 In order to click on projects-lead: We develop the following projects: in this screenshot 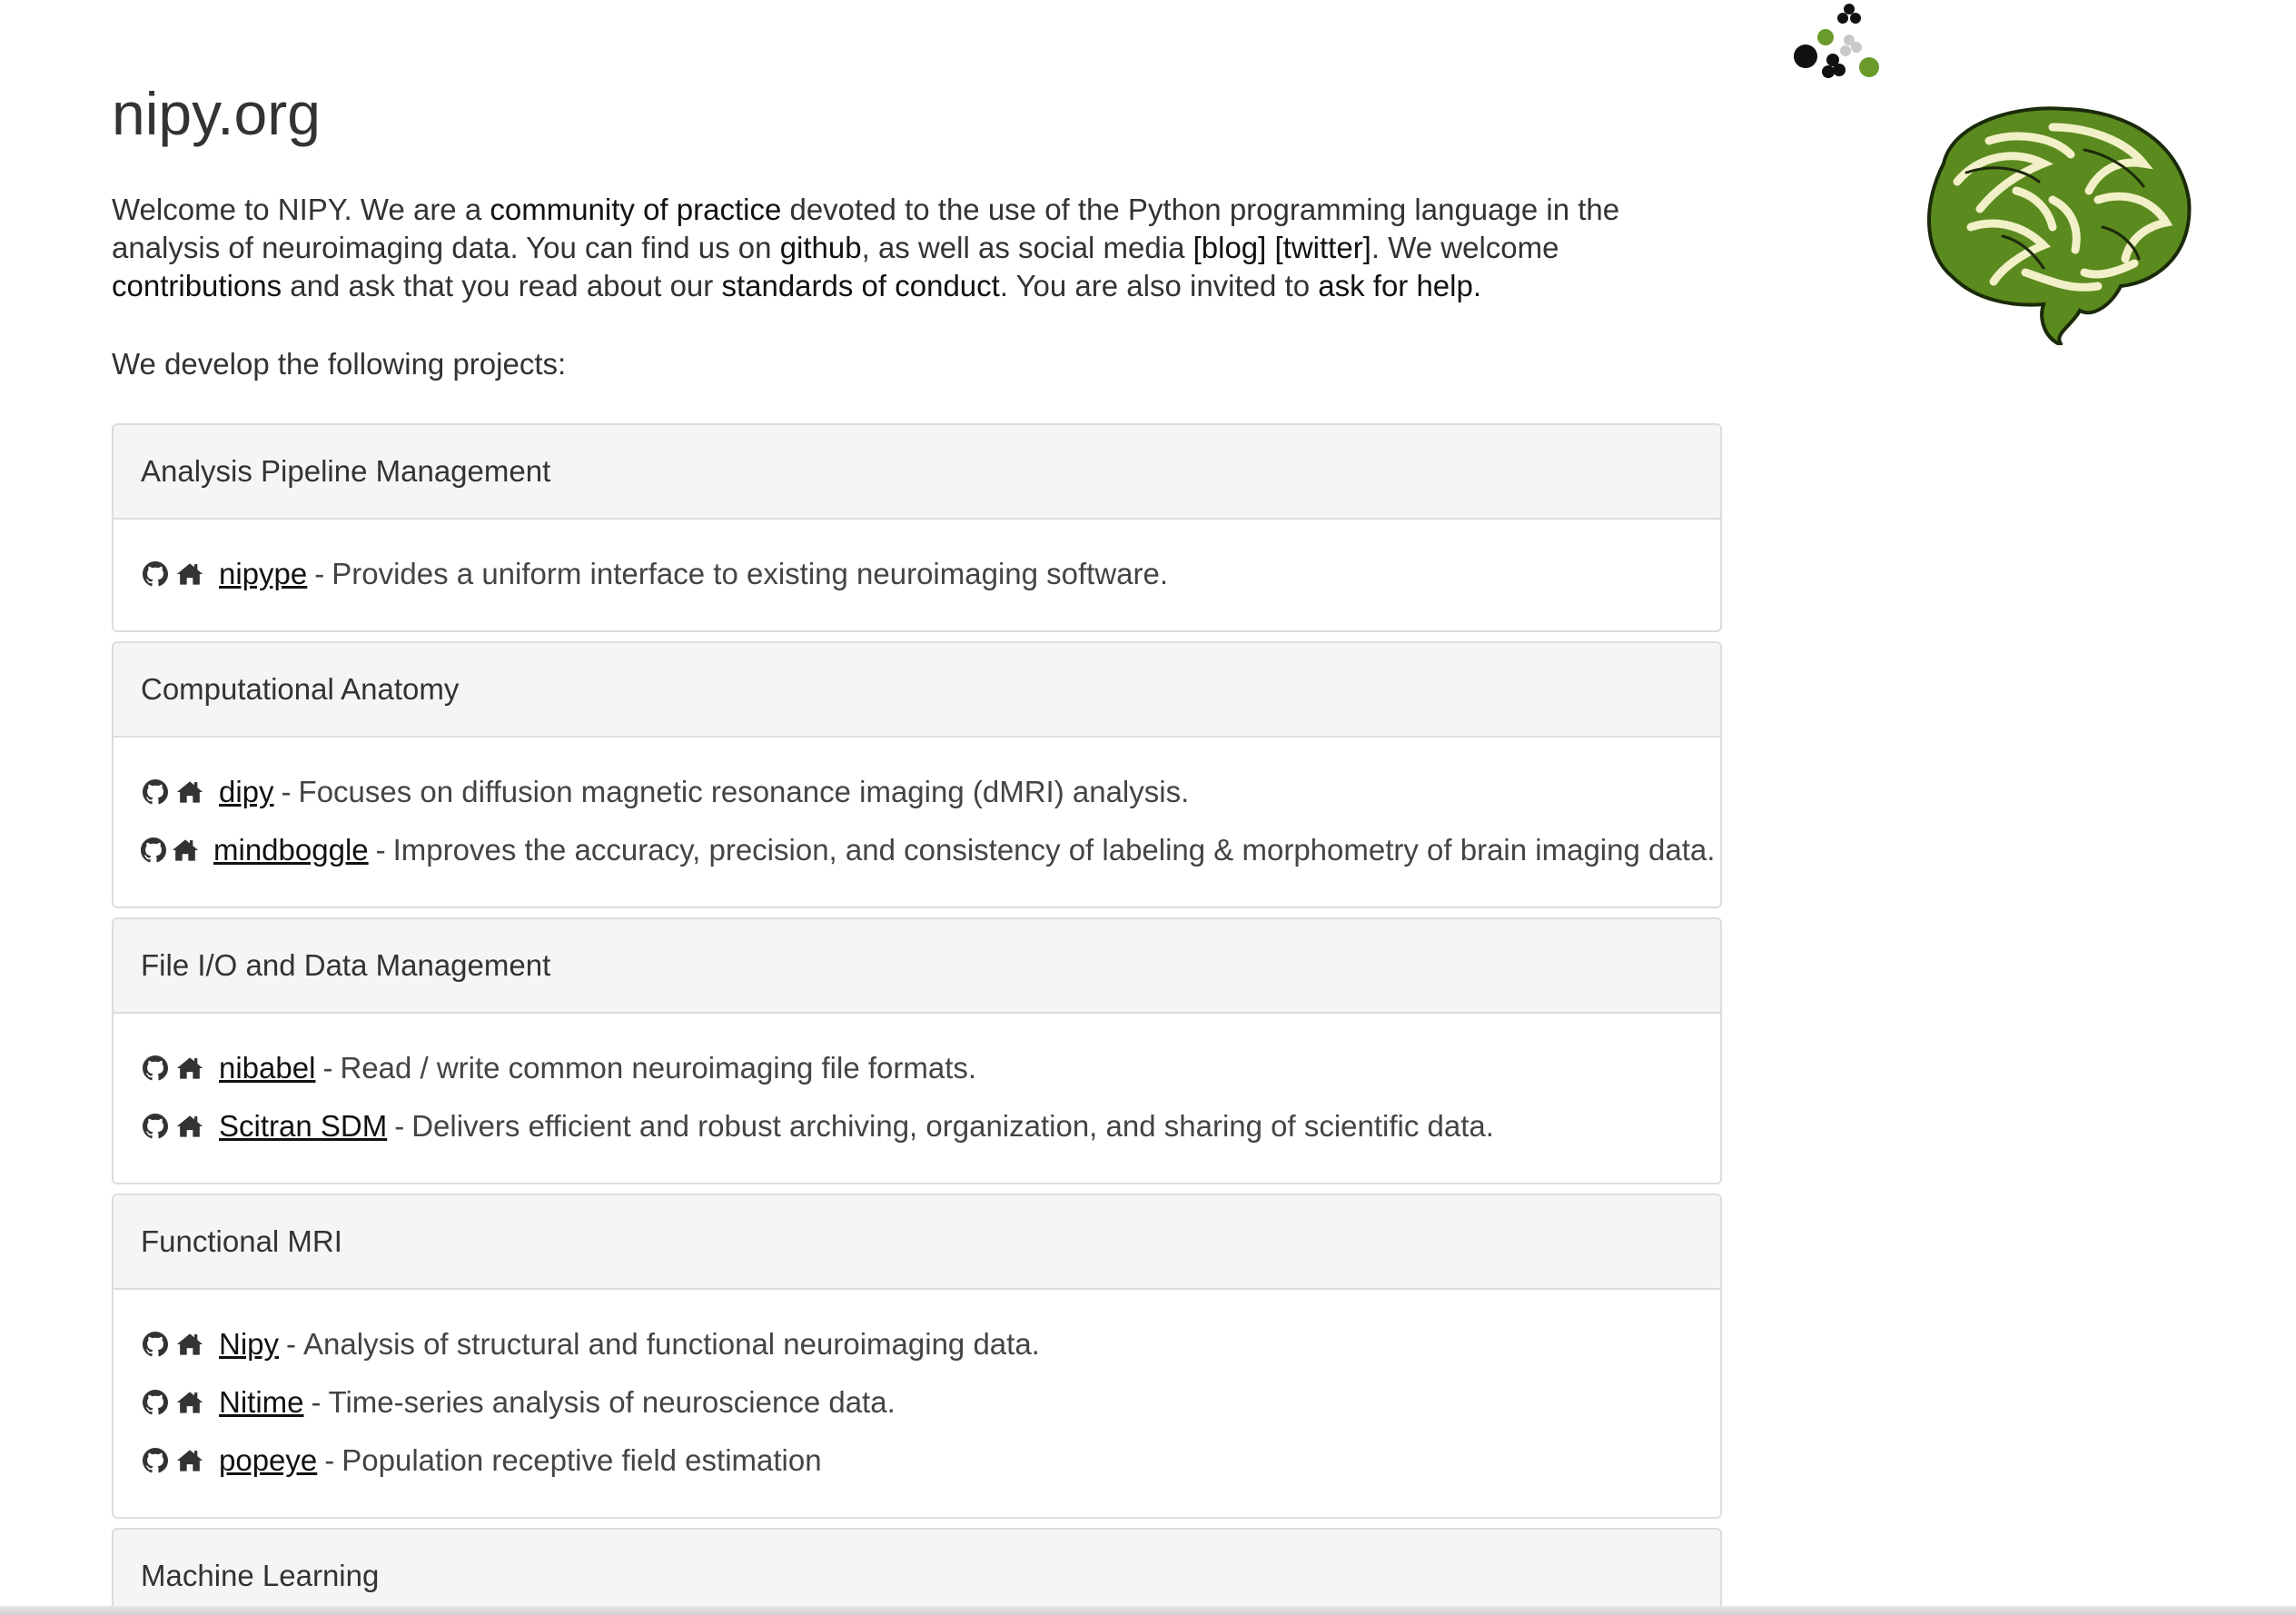, I will do `click(339, 364)`.